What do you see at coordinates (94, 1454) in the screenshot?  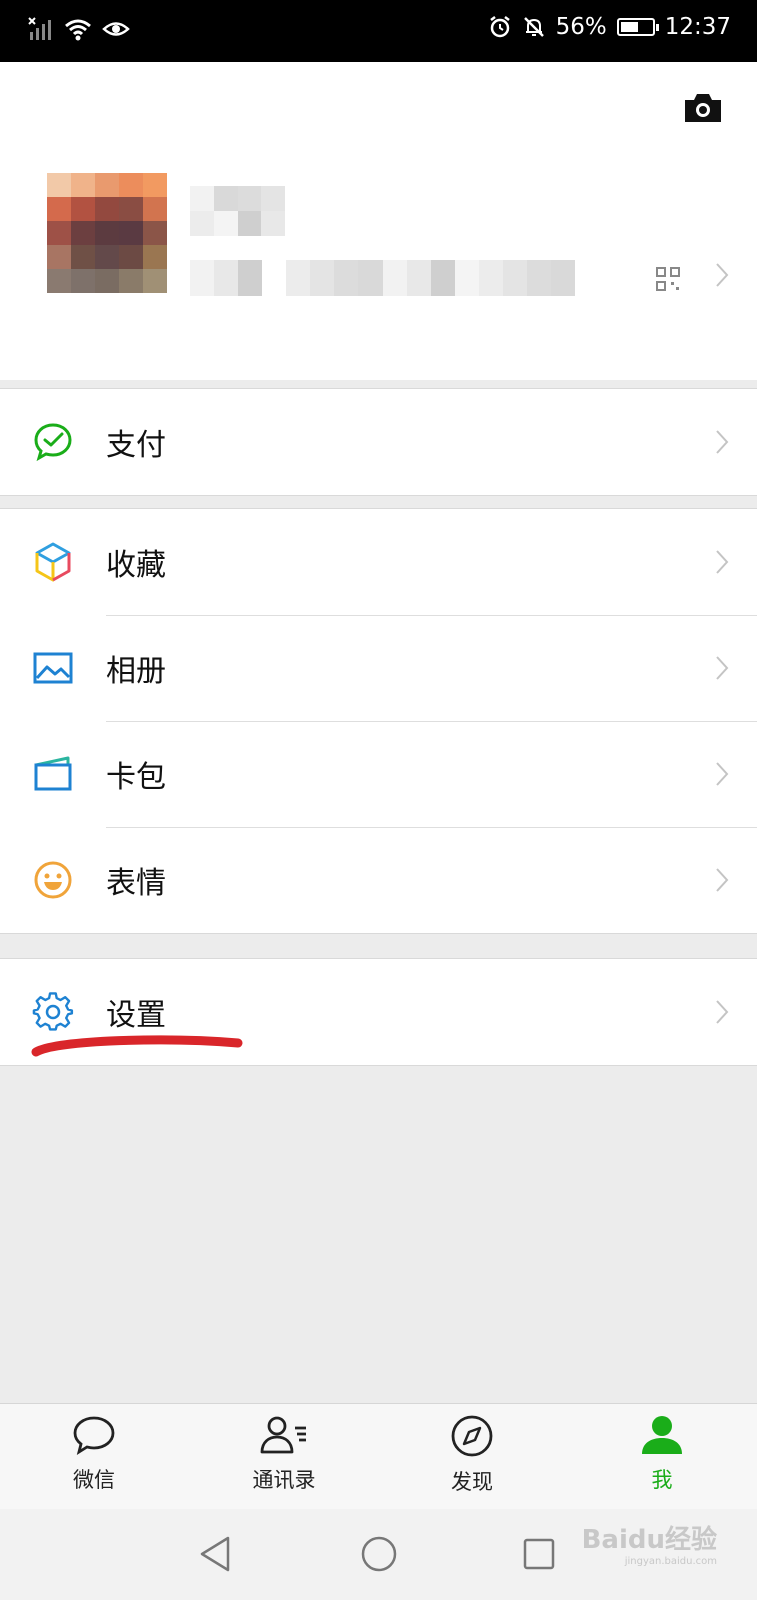 I see `tab-chats: 微信` at bounding box center [94, 1454].